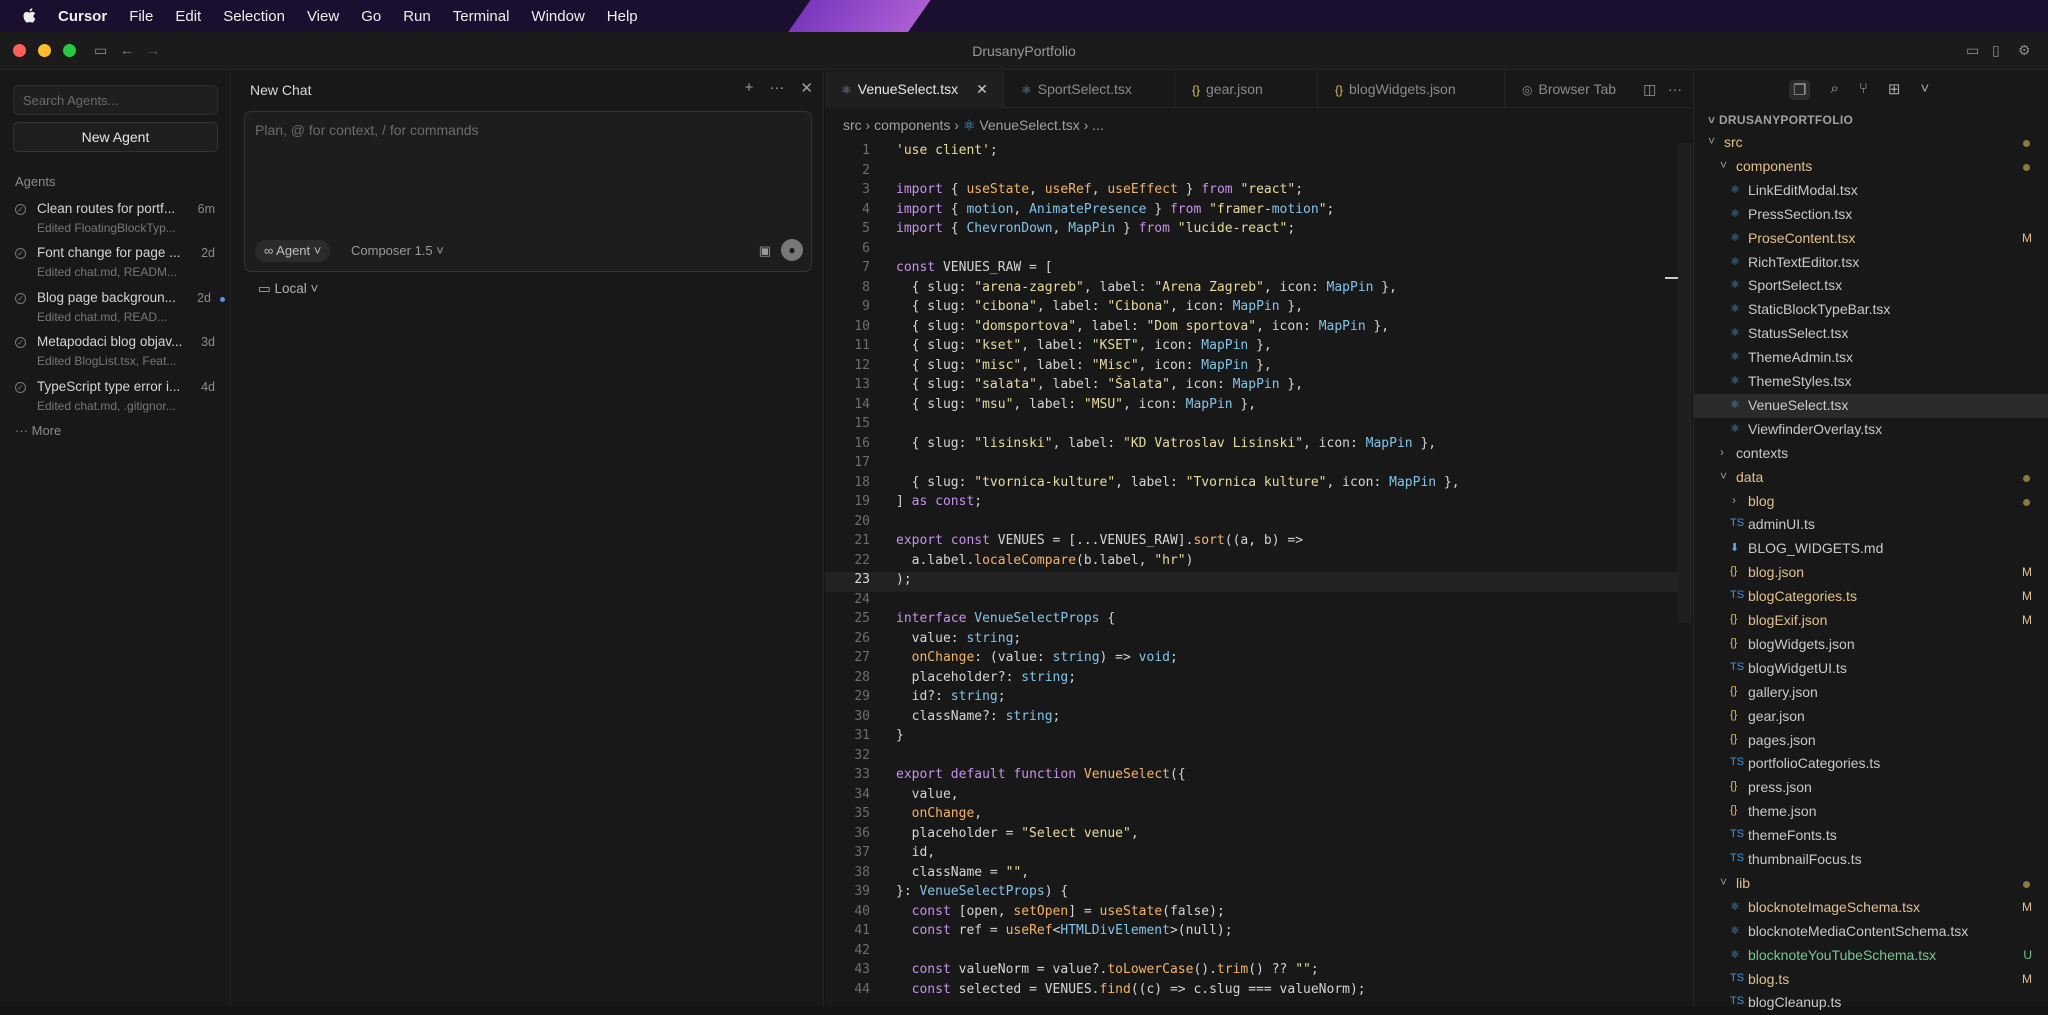 This screenshot has width=2048, height=1015. I want to click on toggle-sidebar-right-icon: ▯, so click(1996, 50).